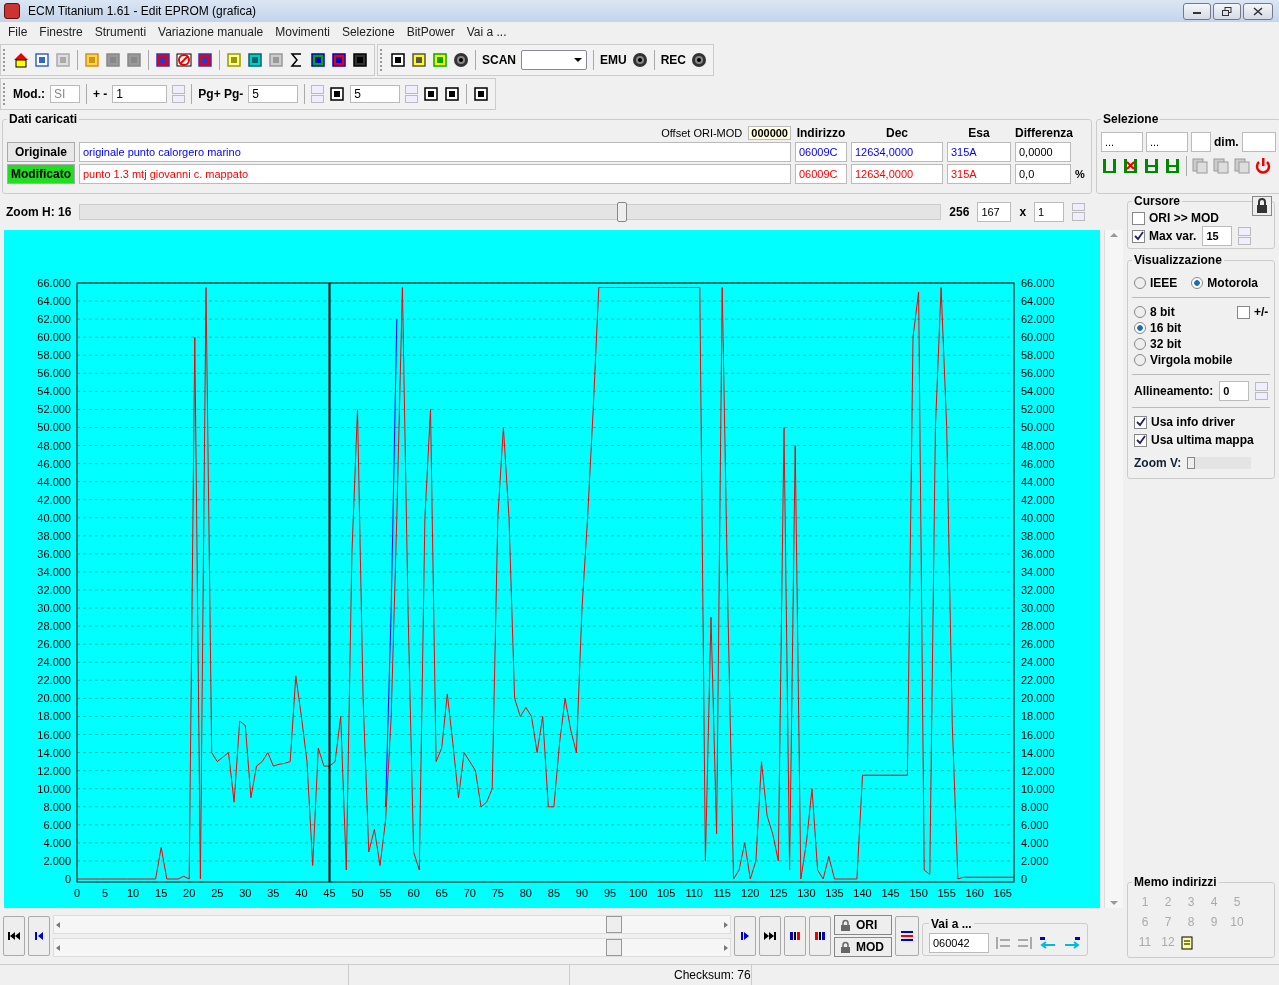  I want to click on bars-icon, so click(1110, 166).